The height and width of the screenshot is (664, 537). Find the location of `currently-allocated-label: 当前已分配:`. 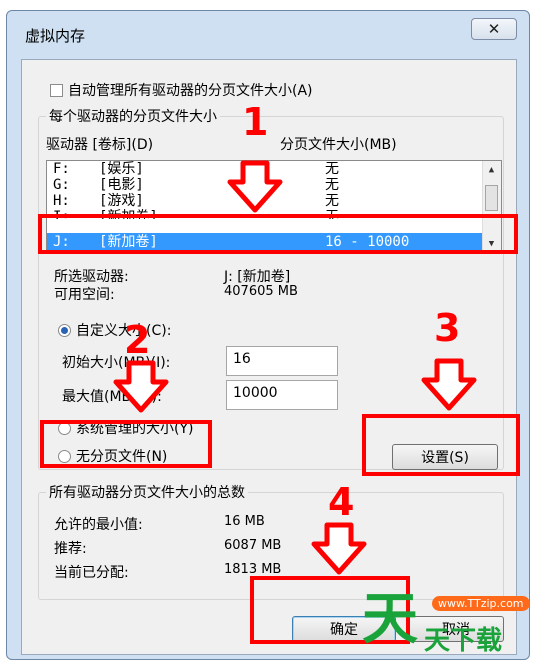

currently-allocated-label: 当前已分配: is located at coordinates (91, 573).